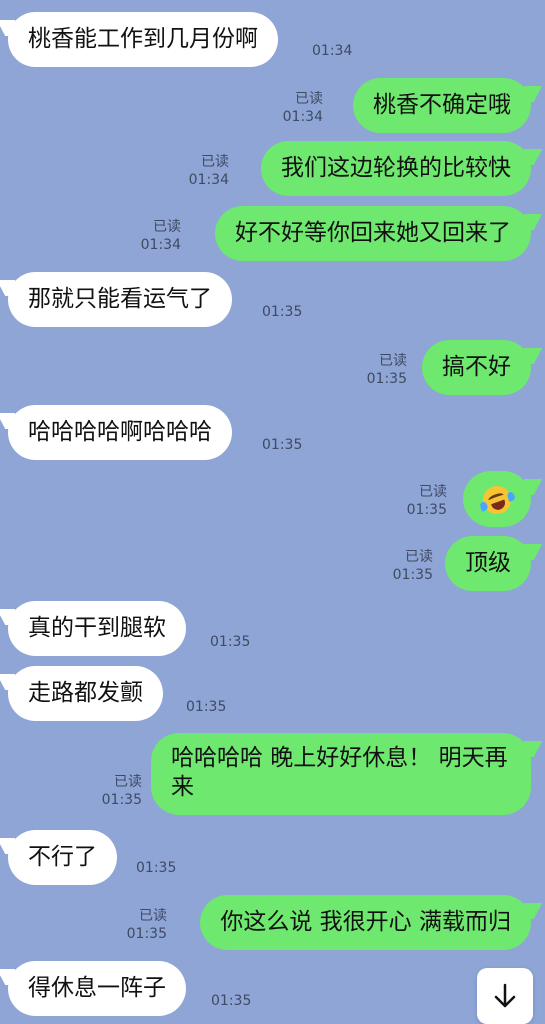 This screenshot has width=545, height=1024. I want to click on incoming-message-bubble: 桃香能工作到几月份啊, so click(143, 39).